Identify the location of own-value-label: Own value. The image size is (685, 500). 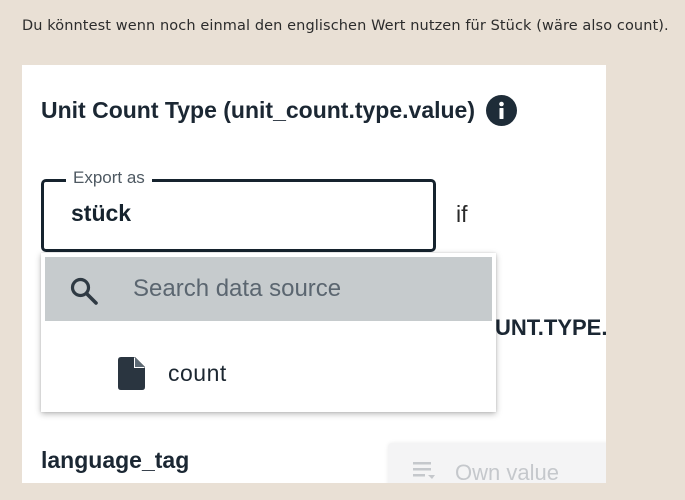
(507, 471).